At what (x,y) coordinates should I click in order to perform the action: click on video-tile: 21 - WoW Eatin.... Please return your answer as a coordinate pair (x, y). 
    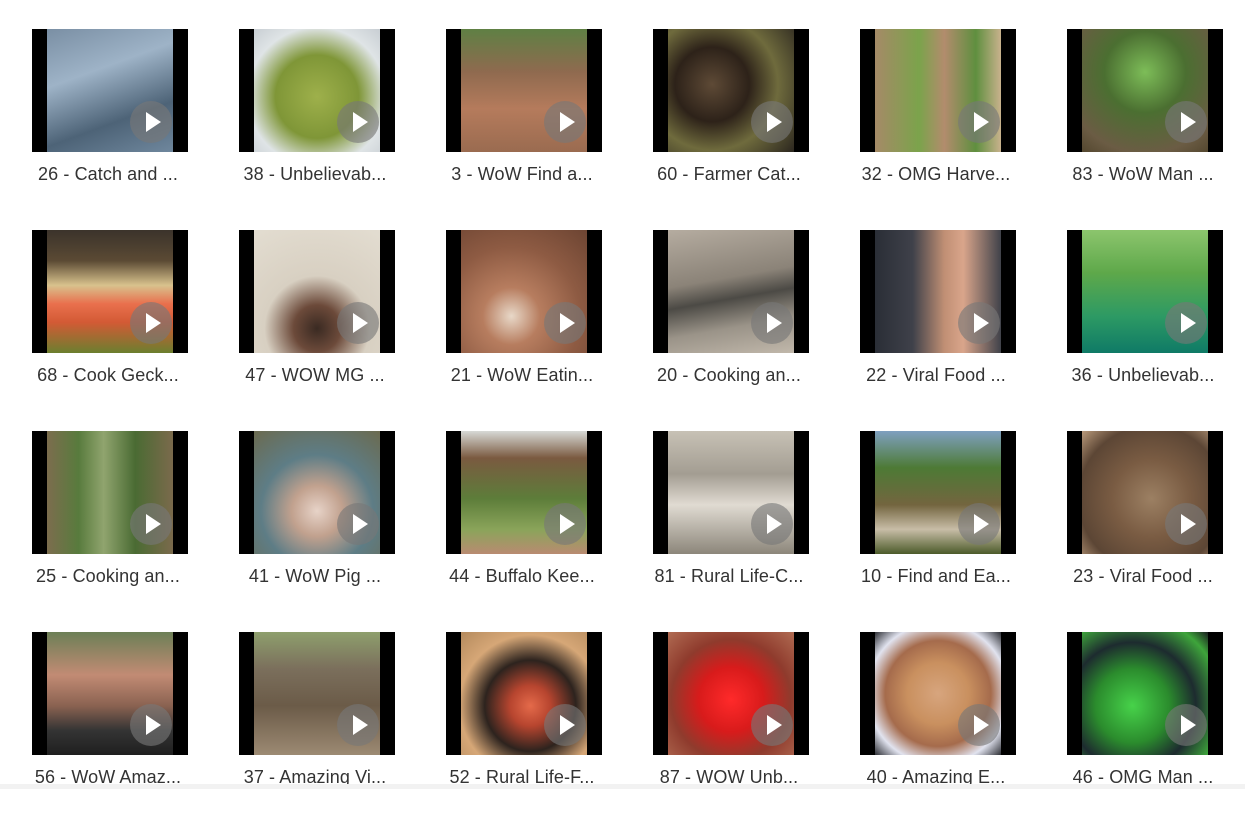
    Looking at the image, I should click on (522, 325).